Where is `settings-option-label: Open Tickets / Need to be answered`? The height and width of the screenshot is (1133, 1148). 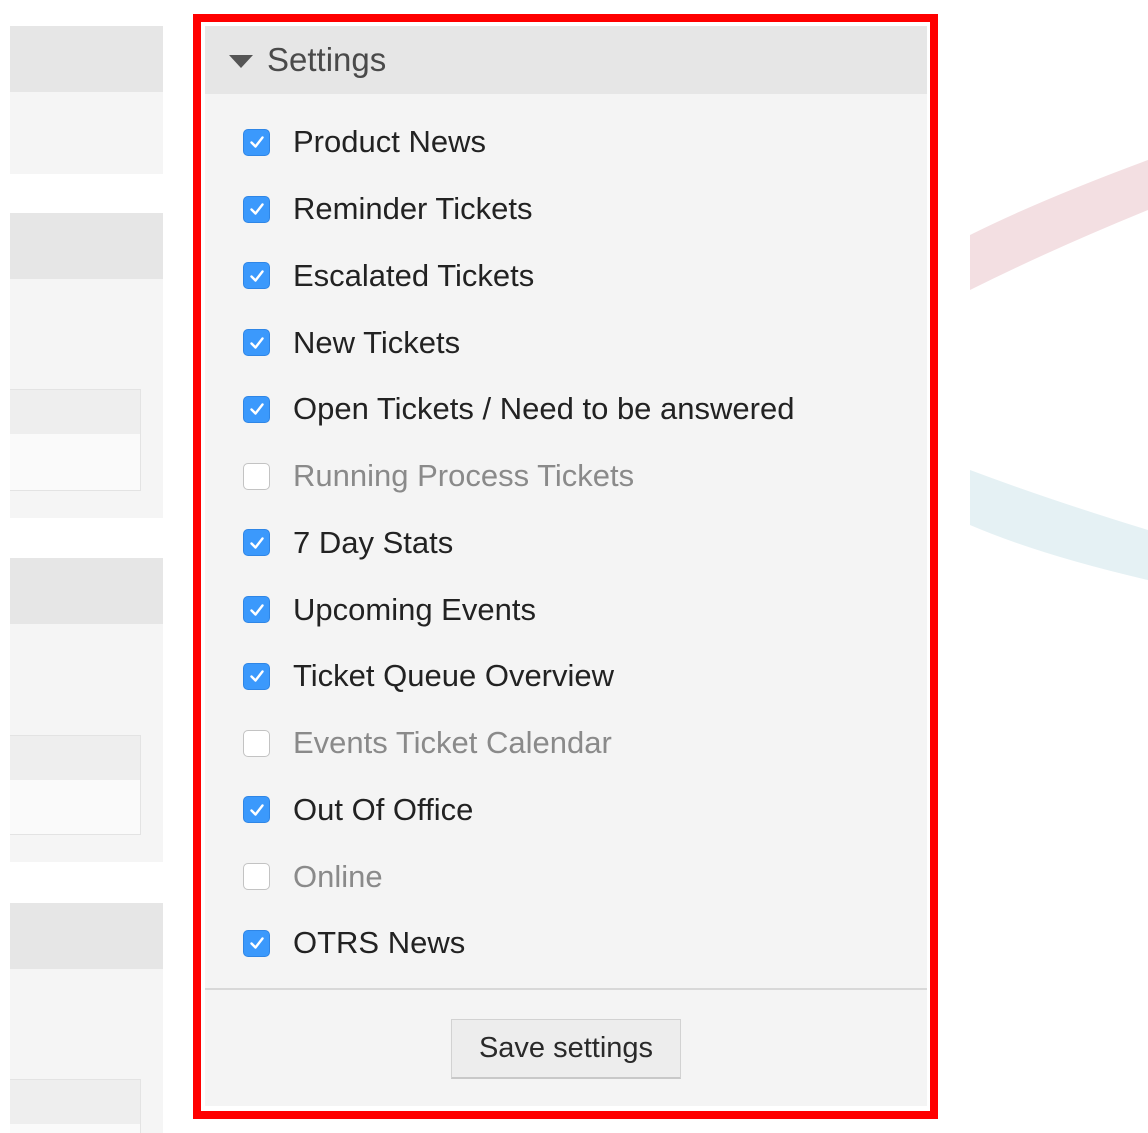
settings-option-label: Open Tickets / Need to be answered is located at coordinates (544, 409).